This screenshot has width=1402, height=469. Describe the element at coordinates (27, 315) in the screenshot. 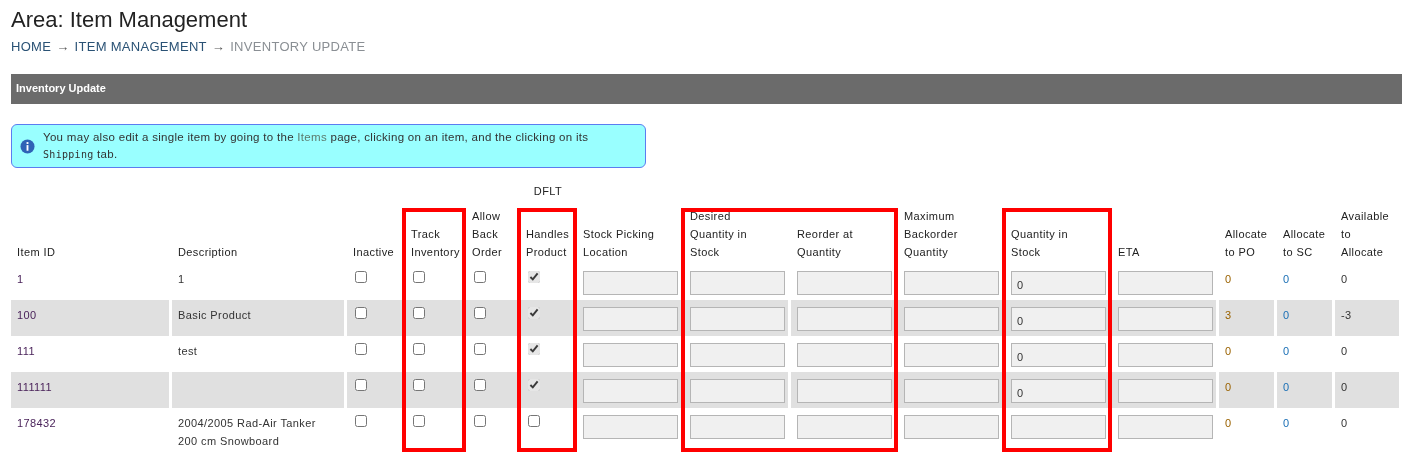

I see `table-cell-text: 100` at that location.